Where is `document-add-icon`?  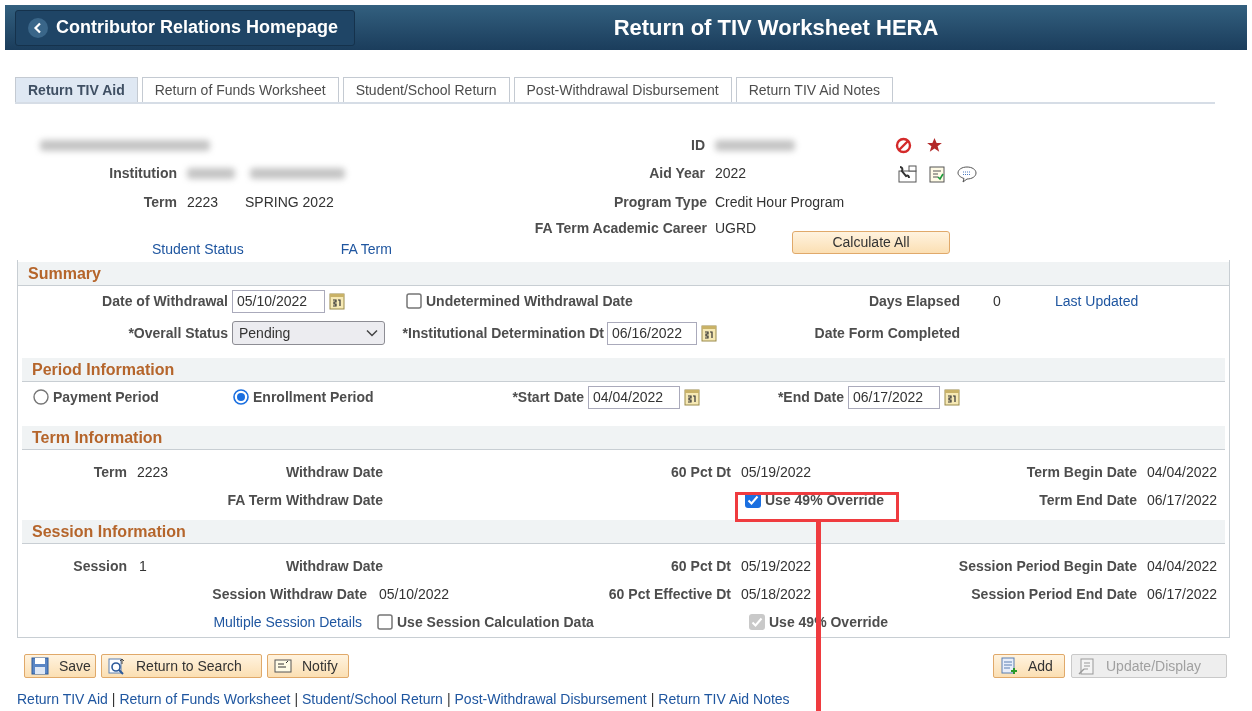
document-add-icon is located at coordinates (1009, 666).